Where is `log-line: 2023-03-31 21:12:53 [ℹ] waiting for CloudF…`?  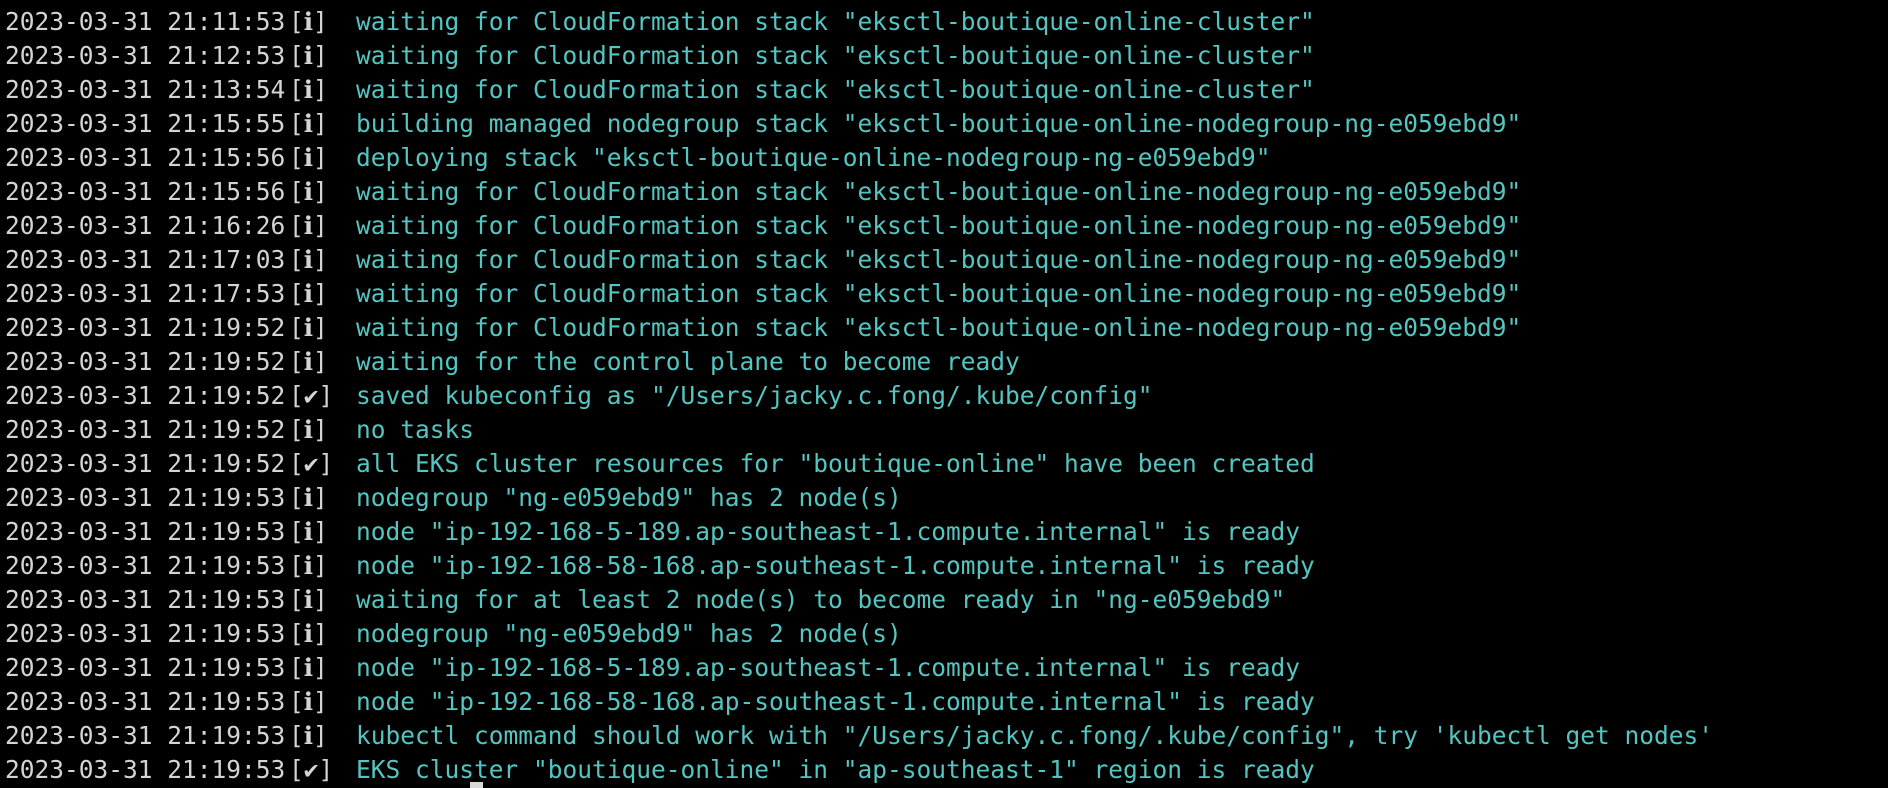
log-line: 2023-03-31 21:12:53 [ℹ] waiting for CloudF… is located at coordinates (946, 56).